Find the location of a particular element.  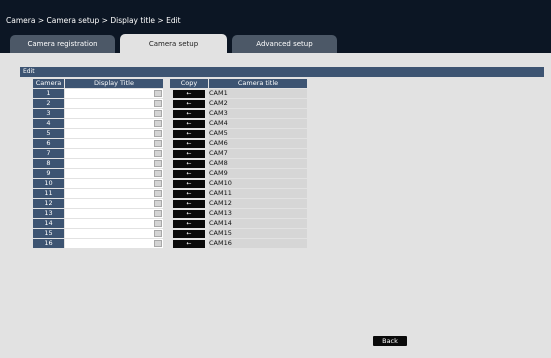

table-row: 3 ← CAM3 is located at coordinates (170, 113).